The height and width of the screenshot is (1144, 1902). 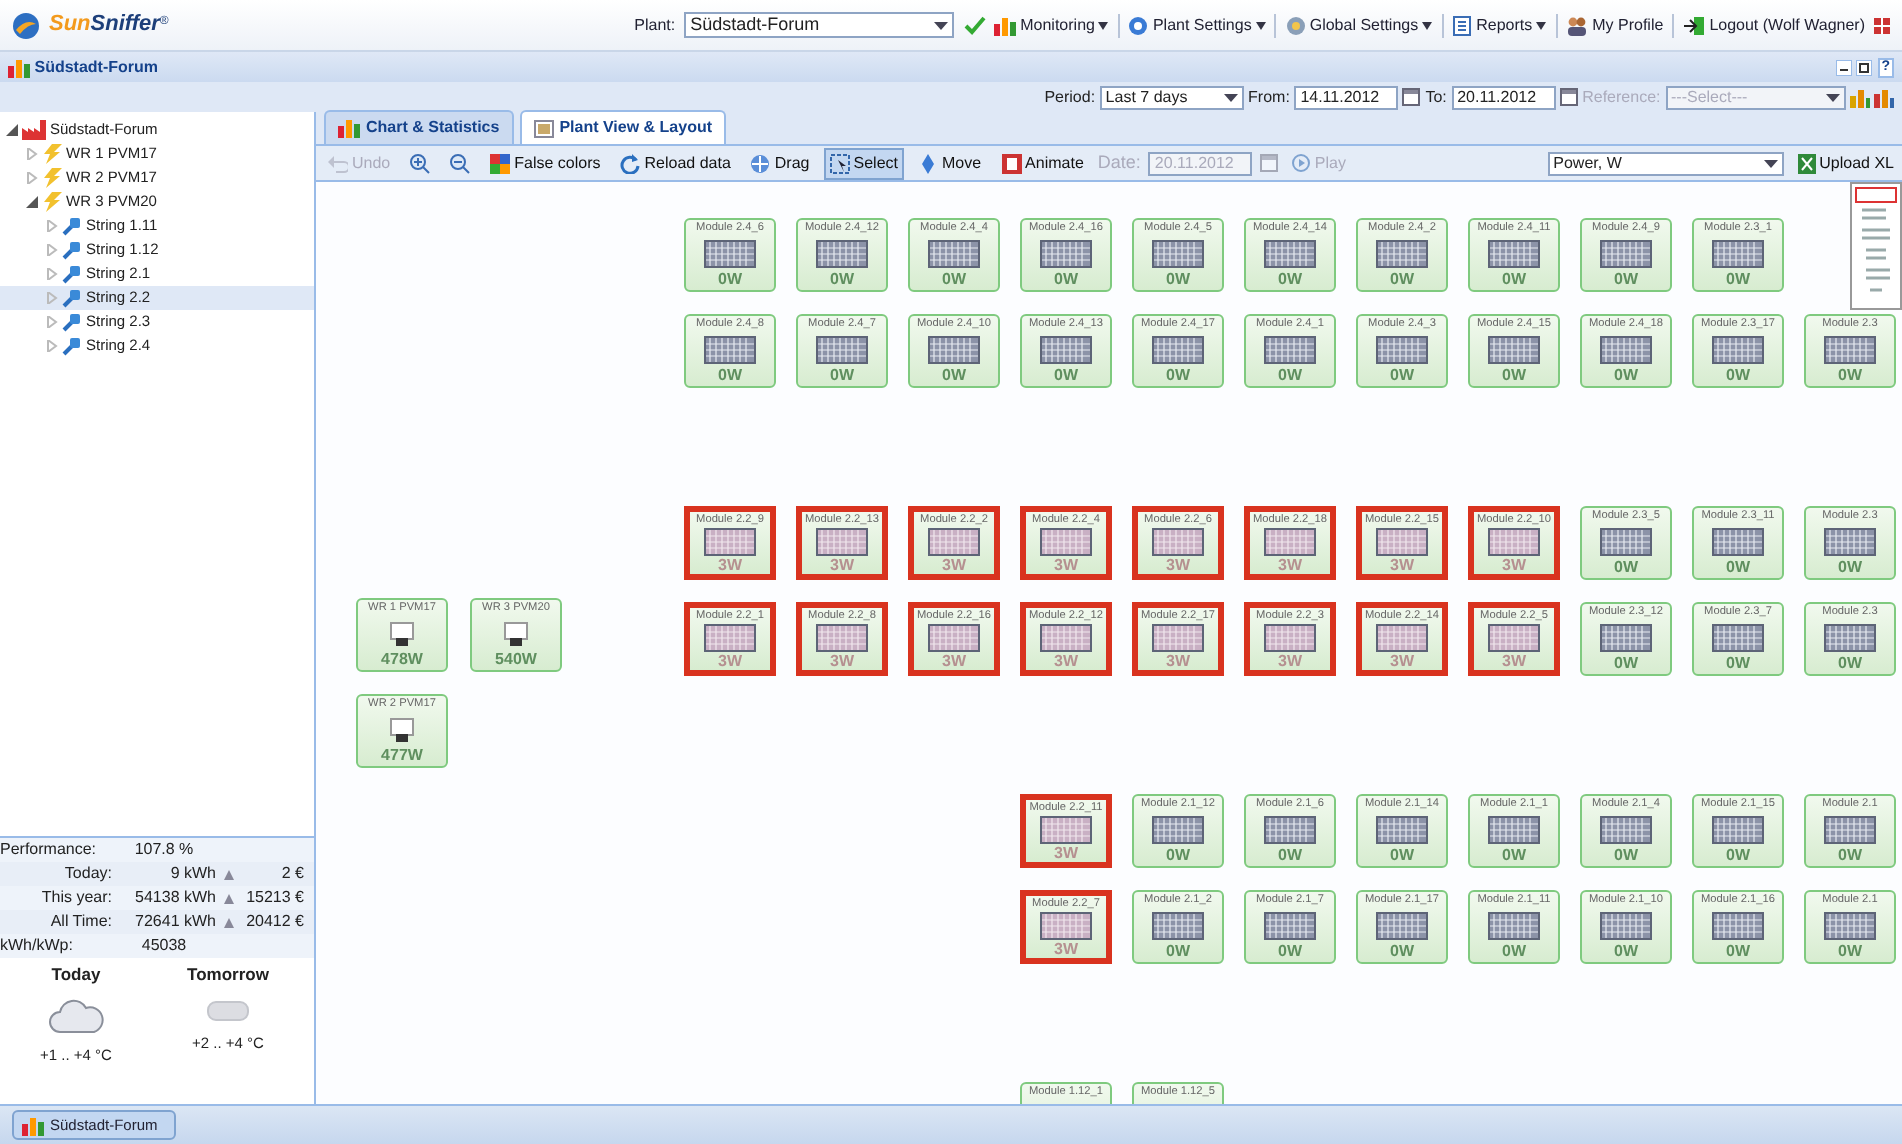 What do you see at coordinates (863, 163) in the screenshot?
I see `toolbar-button: Select` at bounding box center [863, 163].